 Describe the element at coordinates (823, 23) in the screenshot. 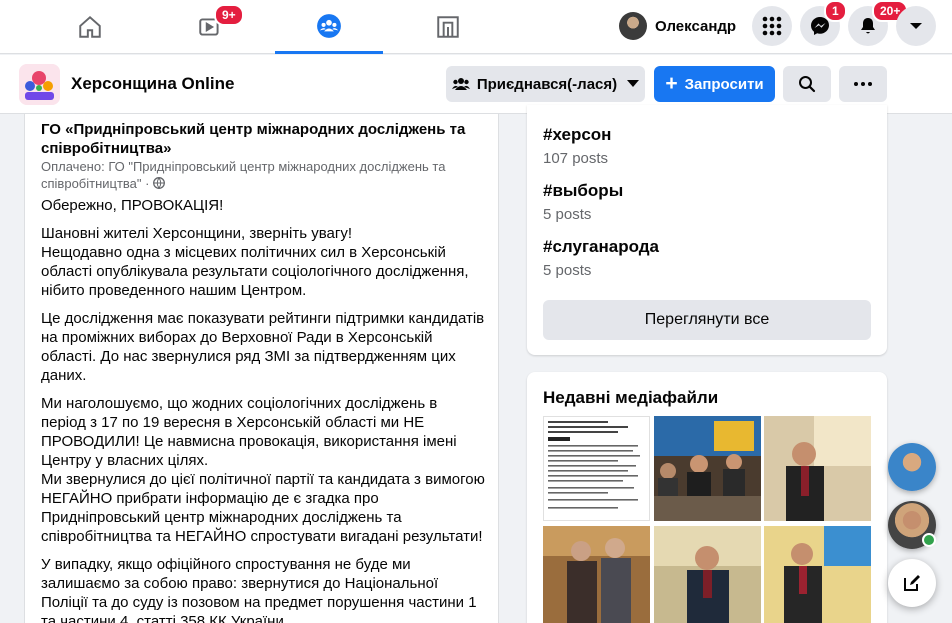

I see `messenger-button: 1` at that location.